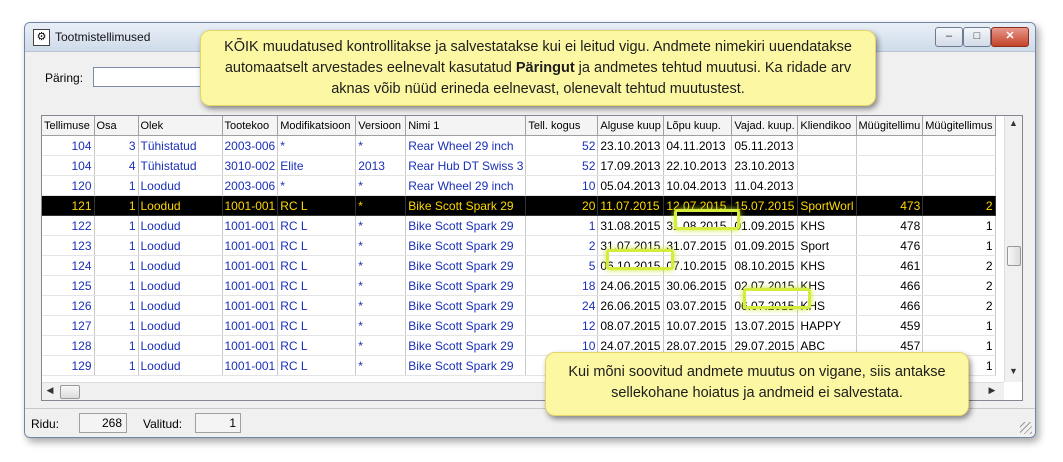 The height and width of the screenshot is (462, 1063). I want to click on table-cell: 05.04.2013, so click(631, 185).